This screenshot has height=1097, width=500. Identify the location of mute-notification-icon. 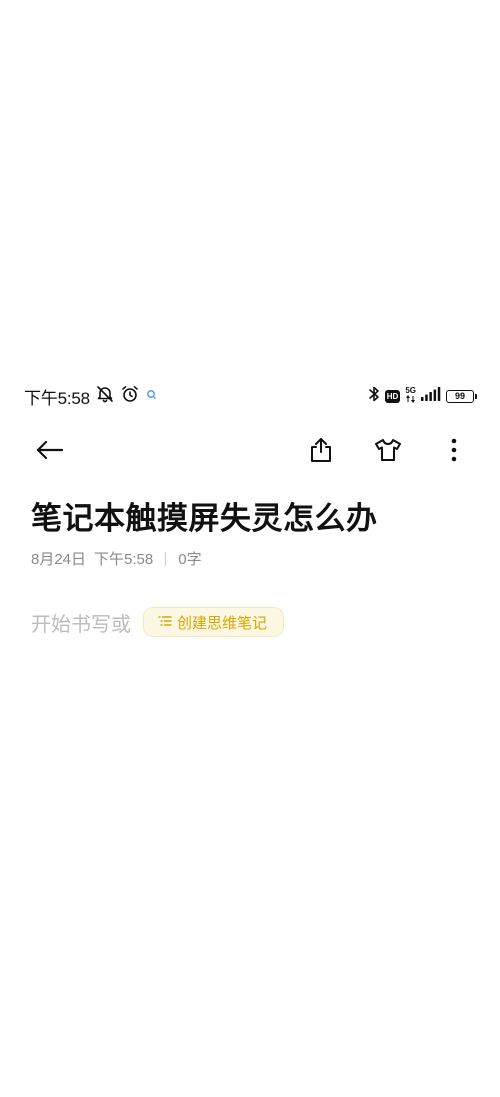
(105, 396).